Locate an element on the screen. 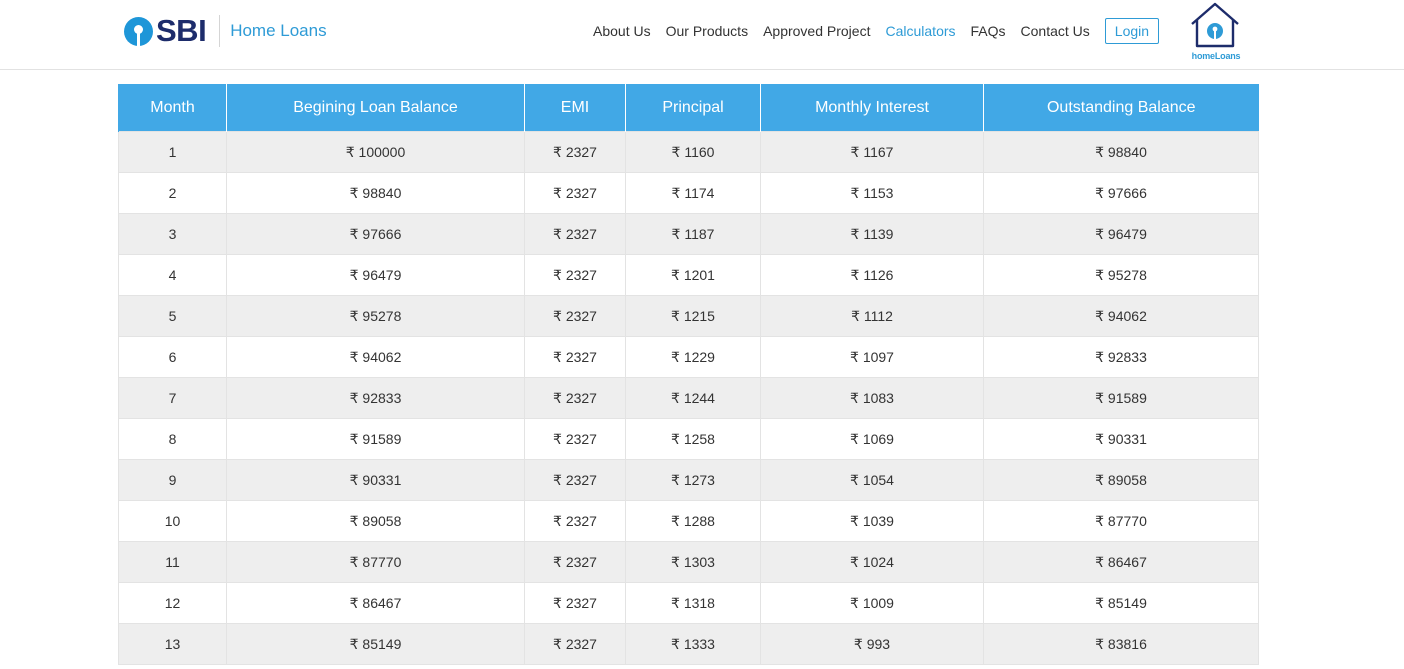 The width and height of the screenshot is (1404, 669). cell-monthly-interest: ₹ 1126 is located at coordinates (872, 275).